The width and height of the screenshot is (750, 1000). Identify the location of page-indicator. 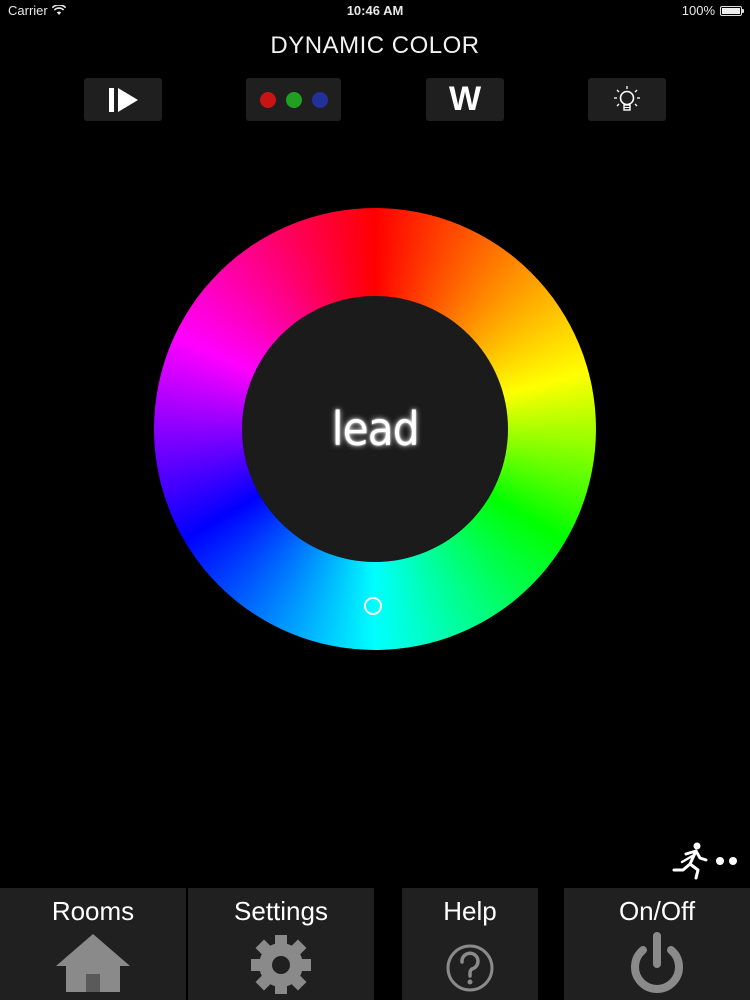
(726, 861).